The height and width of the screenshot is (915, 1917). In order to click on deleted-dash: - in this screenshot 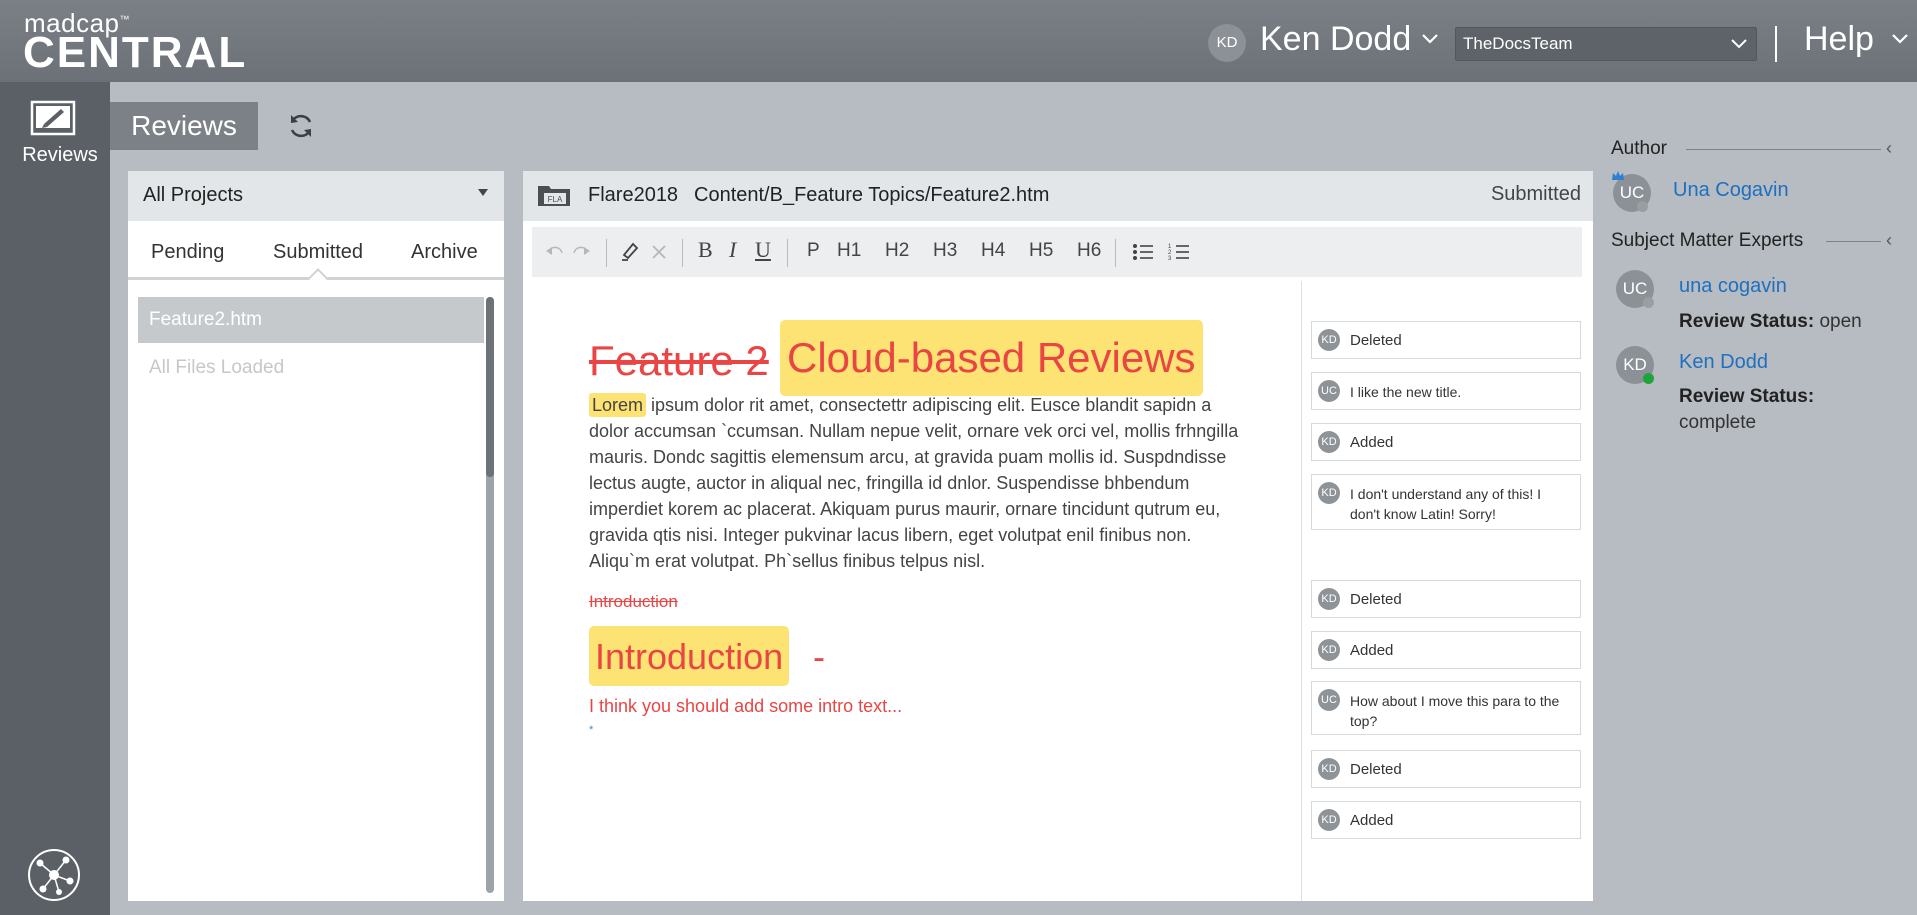, I will do `click(819, 657)`.